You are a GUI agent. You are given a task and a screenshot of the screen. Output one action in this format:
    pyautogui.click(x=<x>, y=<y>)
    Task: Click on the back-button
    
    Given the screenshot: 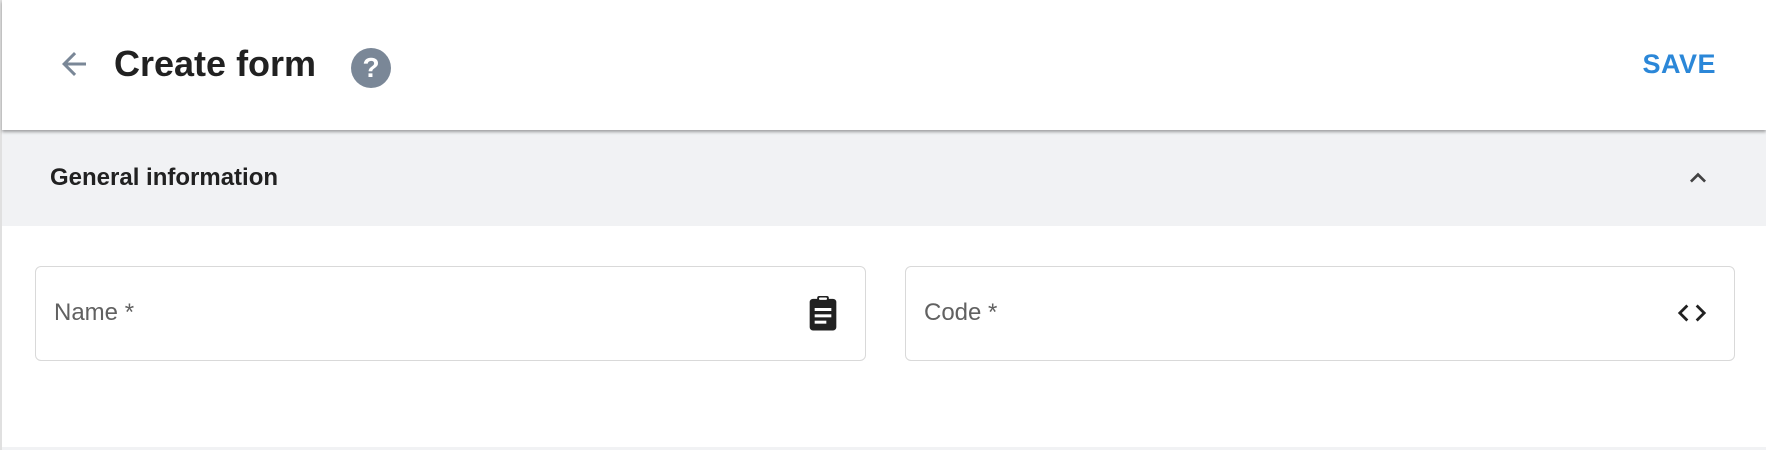 What is the action you would take?
    pyautogui.click(x=74, y=64)
    